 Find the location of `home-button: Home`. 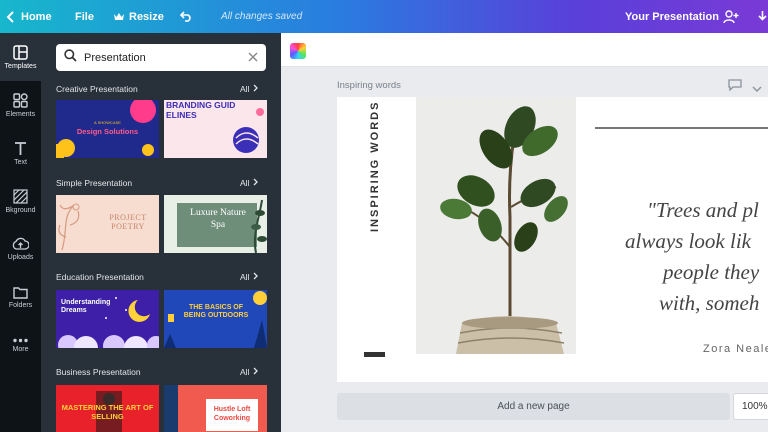

home-button: Home is located at coordinates (29, 16).